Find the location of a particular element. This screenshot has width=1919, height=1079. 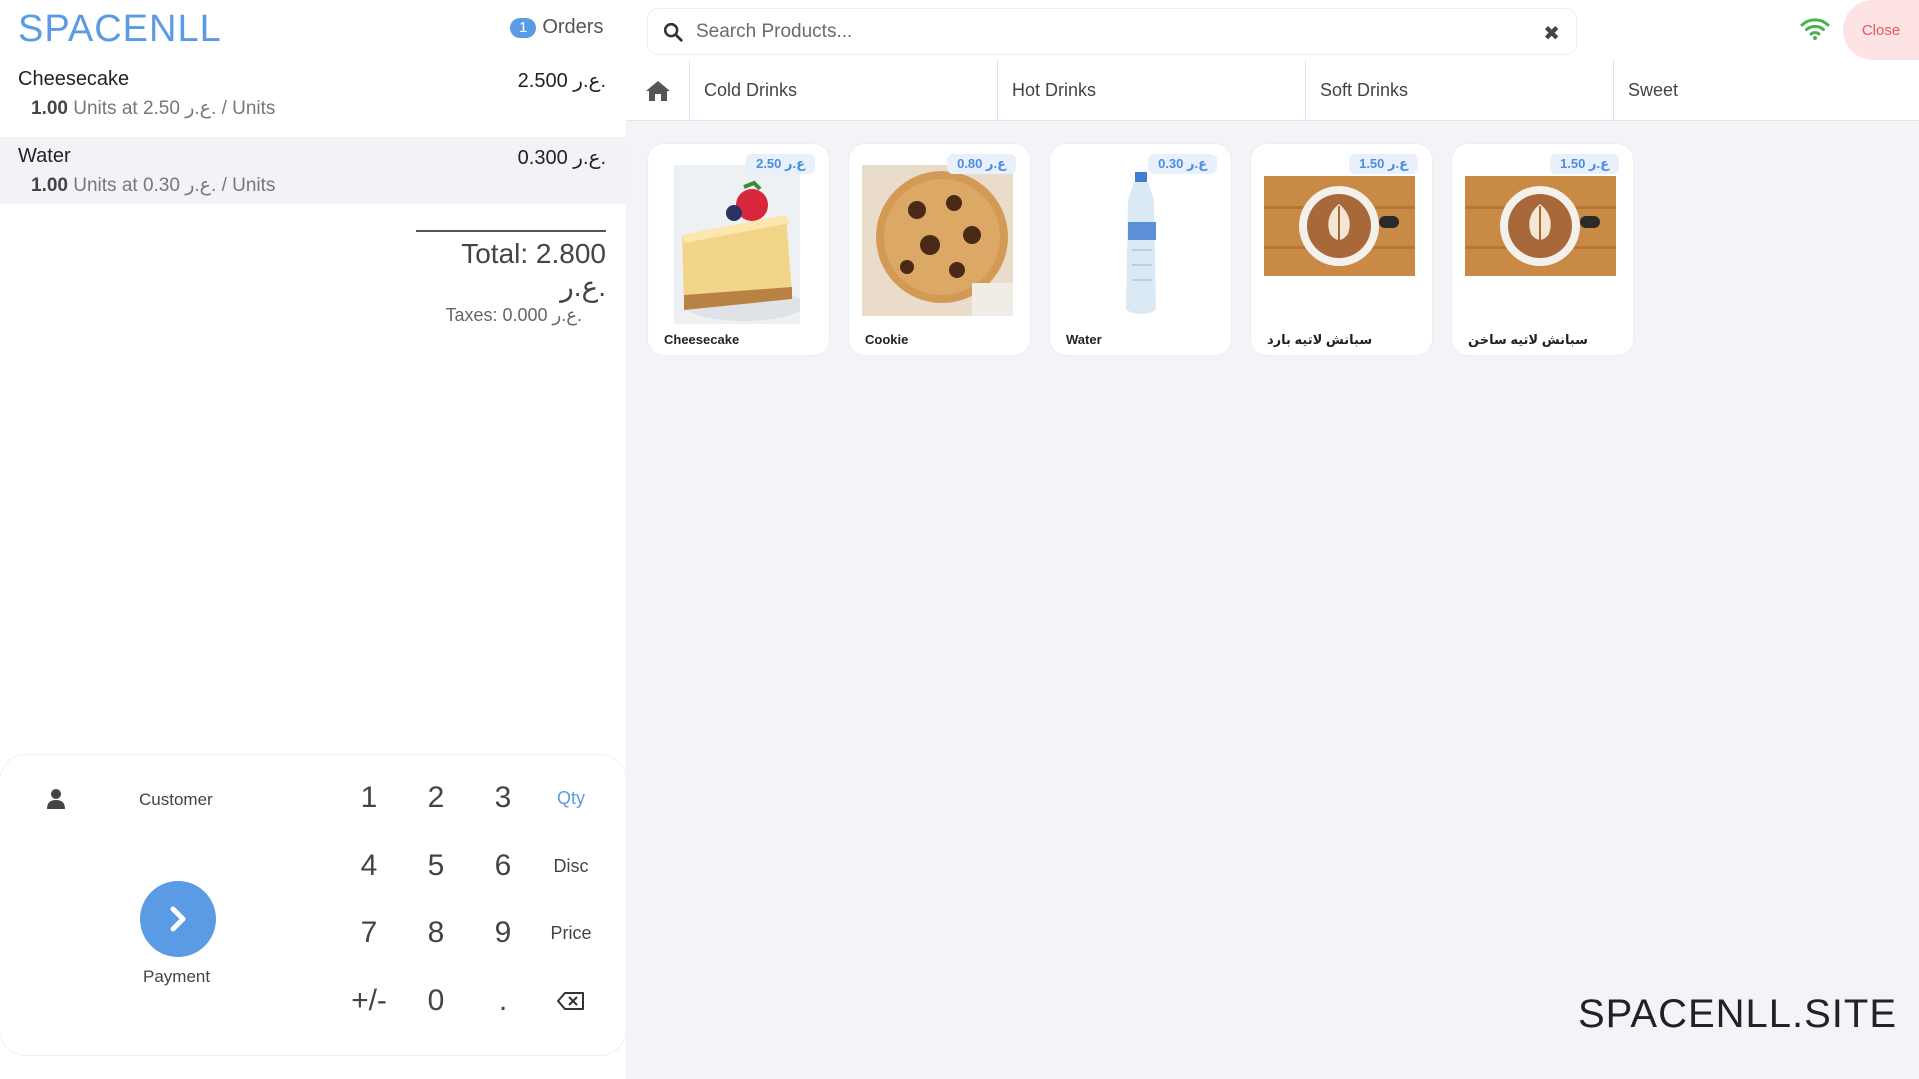

category-hot-drinks: Hot Drinks is located at coordinates (1152, 90).